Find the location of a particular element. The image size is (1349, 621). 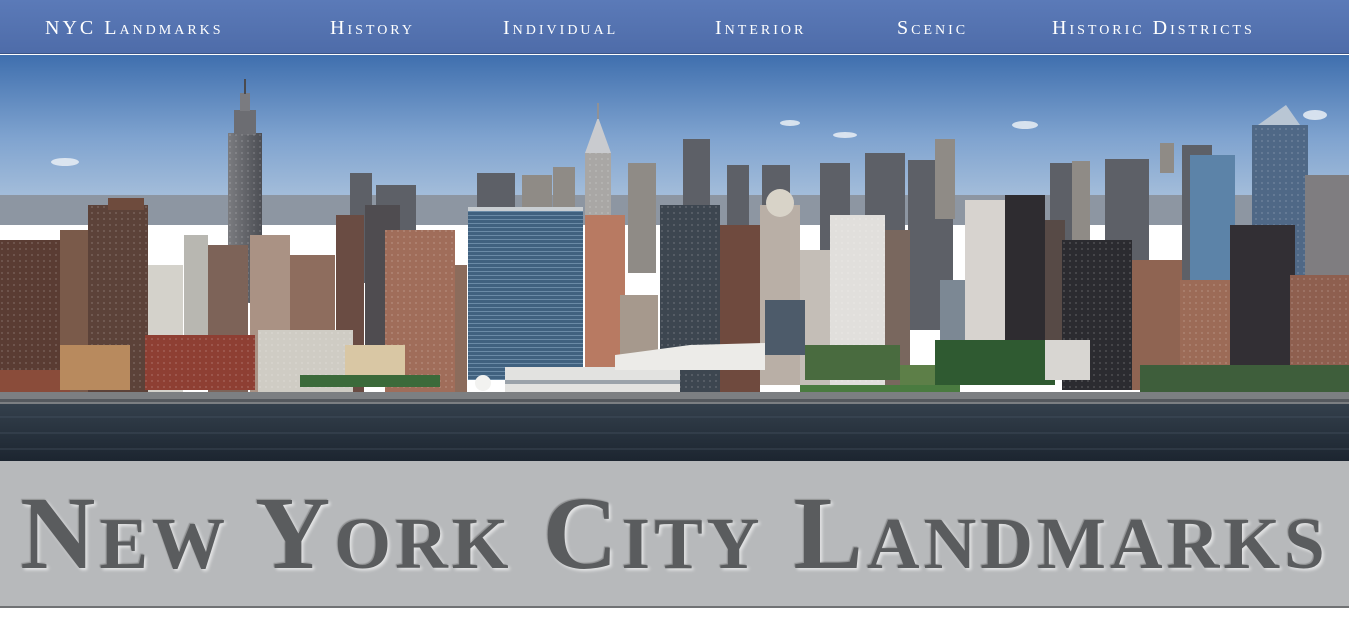

nav-link-individual: Individual is located at coordinates (560, 27).